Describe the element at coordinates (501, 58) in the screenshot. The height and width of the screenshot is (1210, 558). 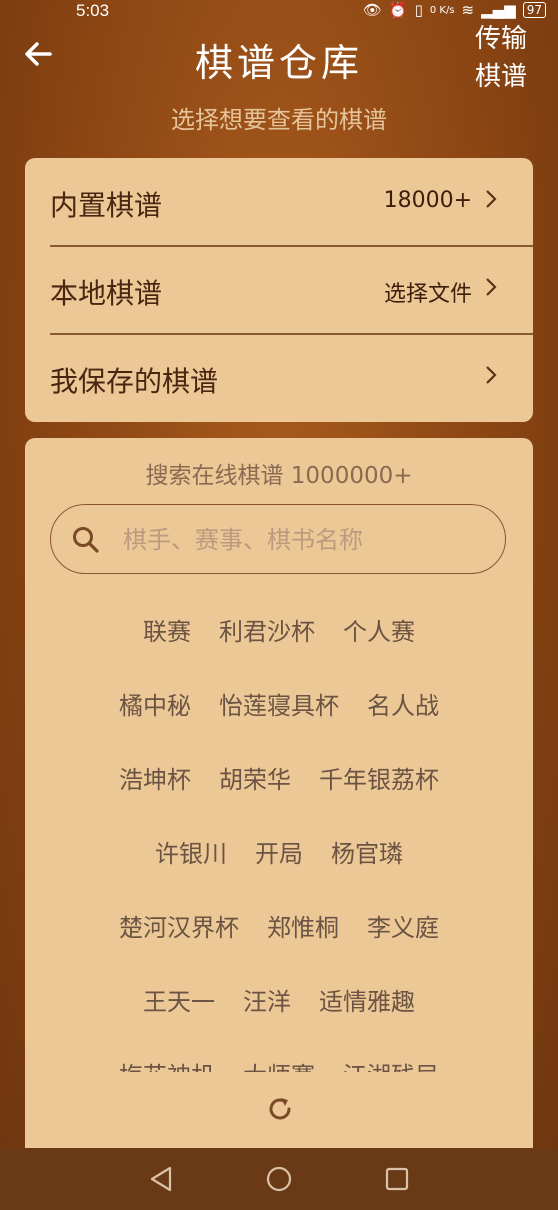
I see `transfer-button: 传输棋谱` at that location.